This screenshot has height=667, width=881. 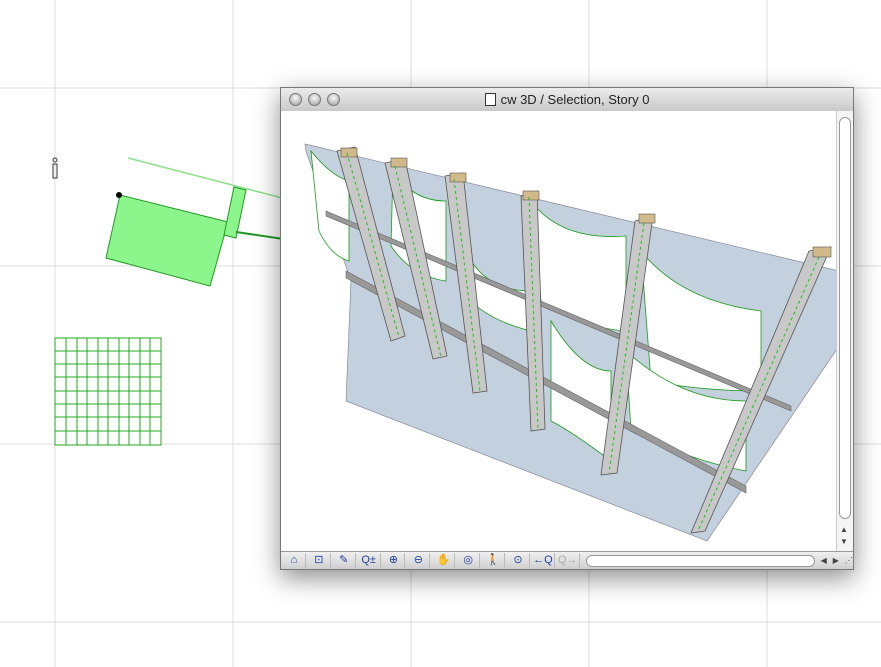 What do you see at coordinates (518, 560) in the screenshot?
I see `zoom-fit-icon: ⊙` at bounding box center [518, 560].